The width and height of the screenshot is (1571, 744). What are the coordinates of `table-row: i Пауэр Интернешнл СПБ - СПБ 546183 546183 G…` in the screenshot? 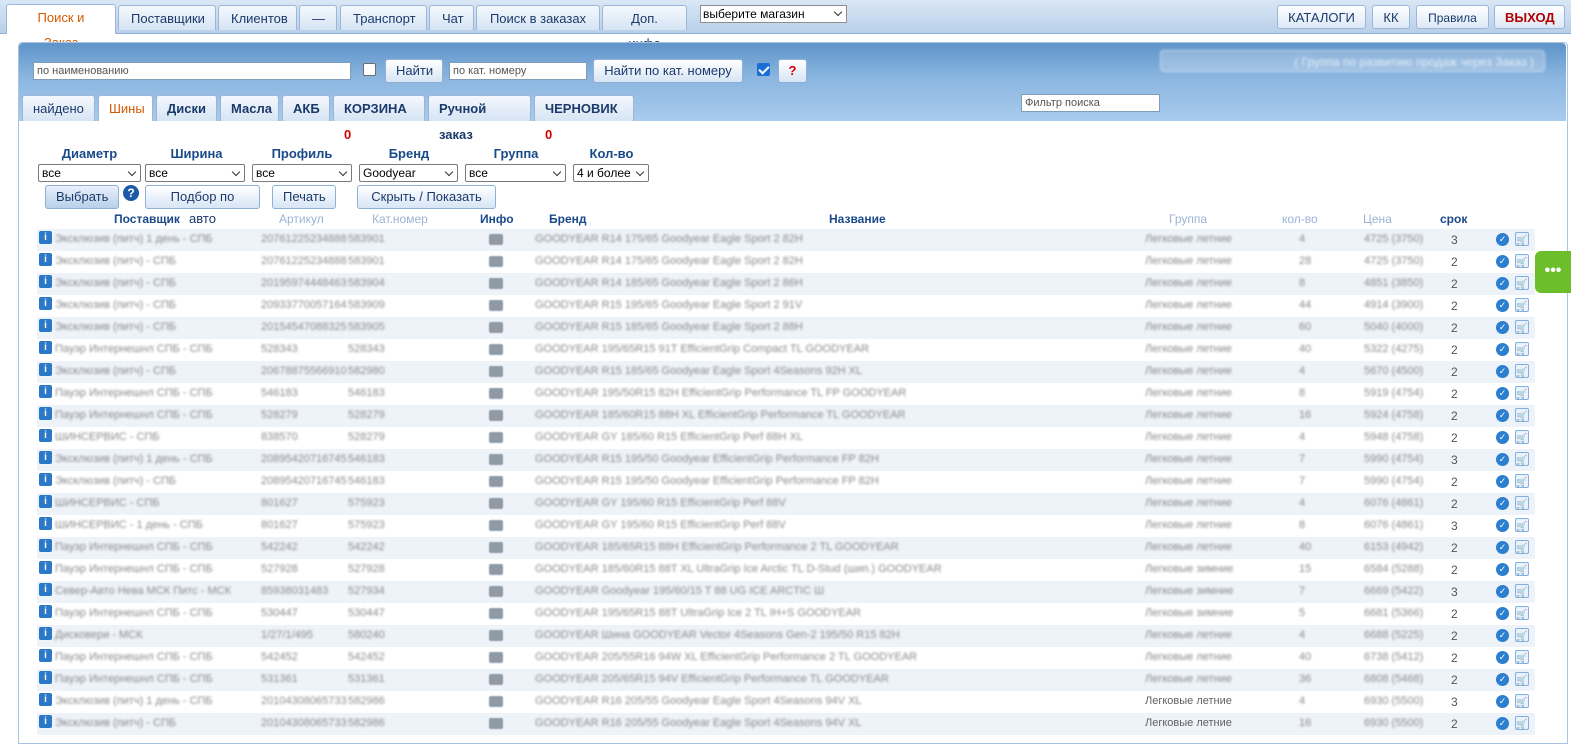 It's located at (786, 394).